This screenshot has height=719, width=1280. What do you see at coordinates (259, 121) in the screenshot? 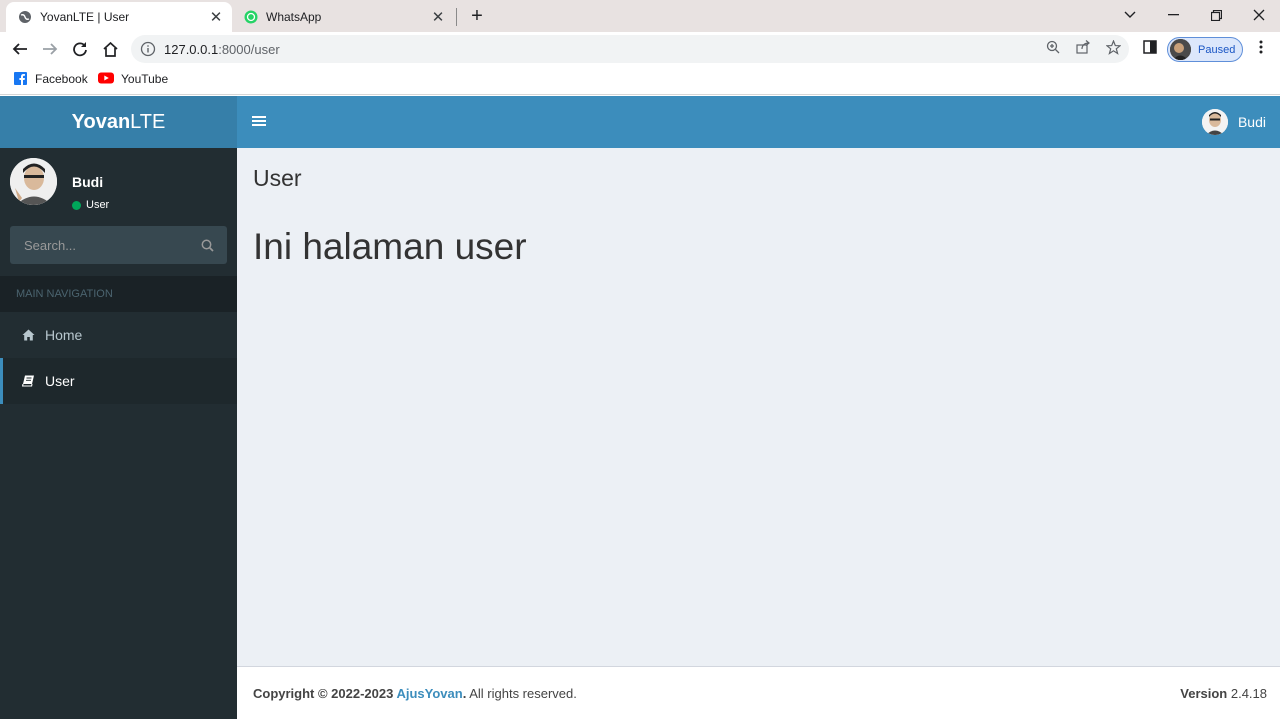
I see `hamburger-menu-icon` at bounding box center [259, 121].